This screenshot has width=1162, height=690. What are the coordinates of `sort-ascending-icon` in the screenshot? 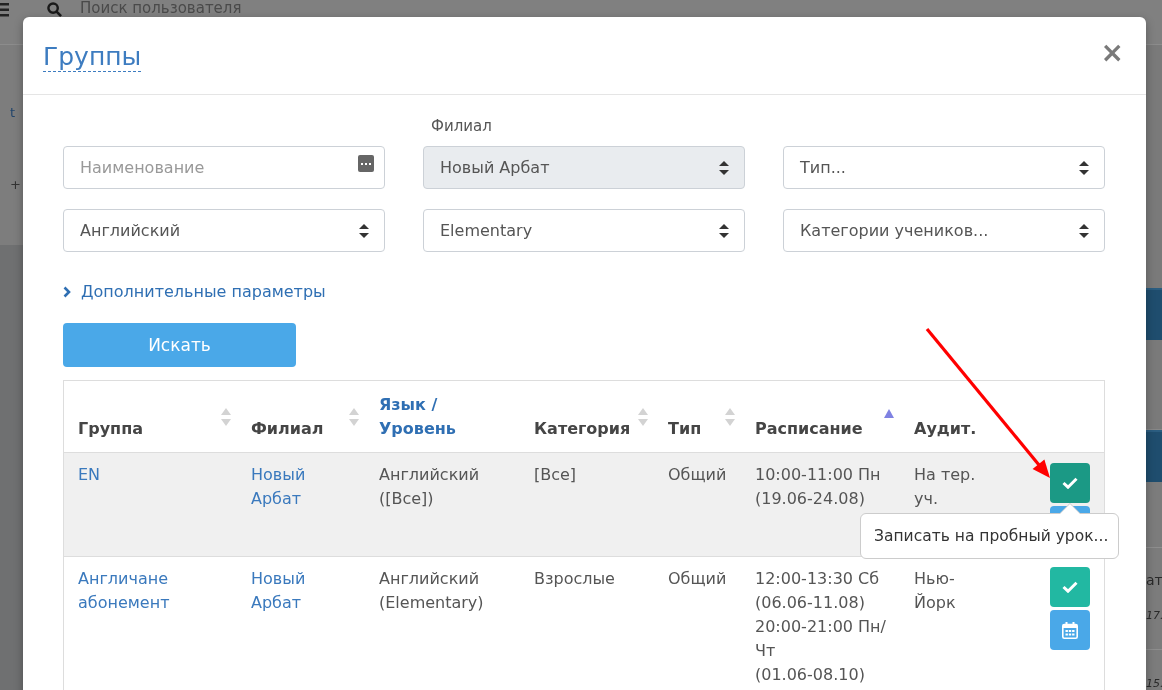 It's located at (889, 413).